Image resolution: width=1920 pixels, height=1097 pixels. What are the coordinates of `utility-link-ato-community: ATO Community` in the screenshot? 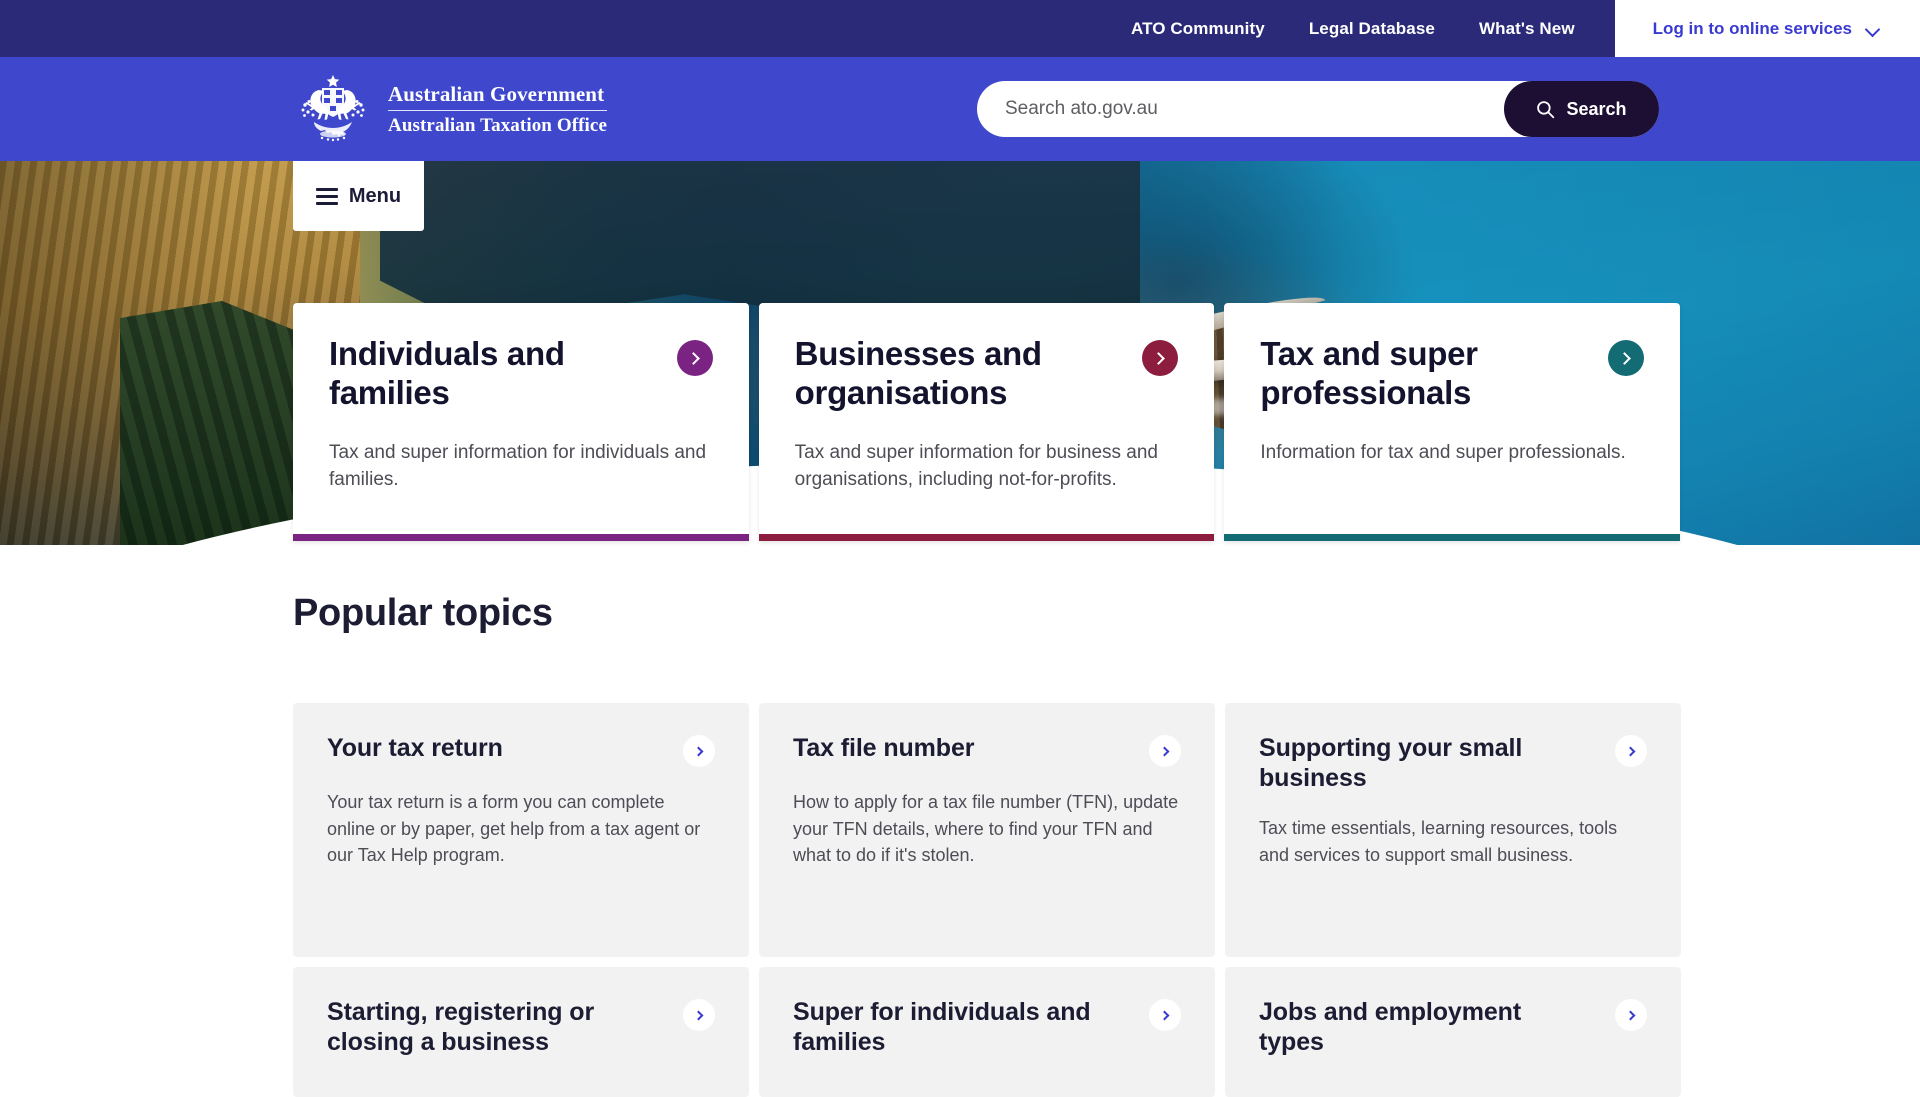 It's located at (1198, 29).